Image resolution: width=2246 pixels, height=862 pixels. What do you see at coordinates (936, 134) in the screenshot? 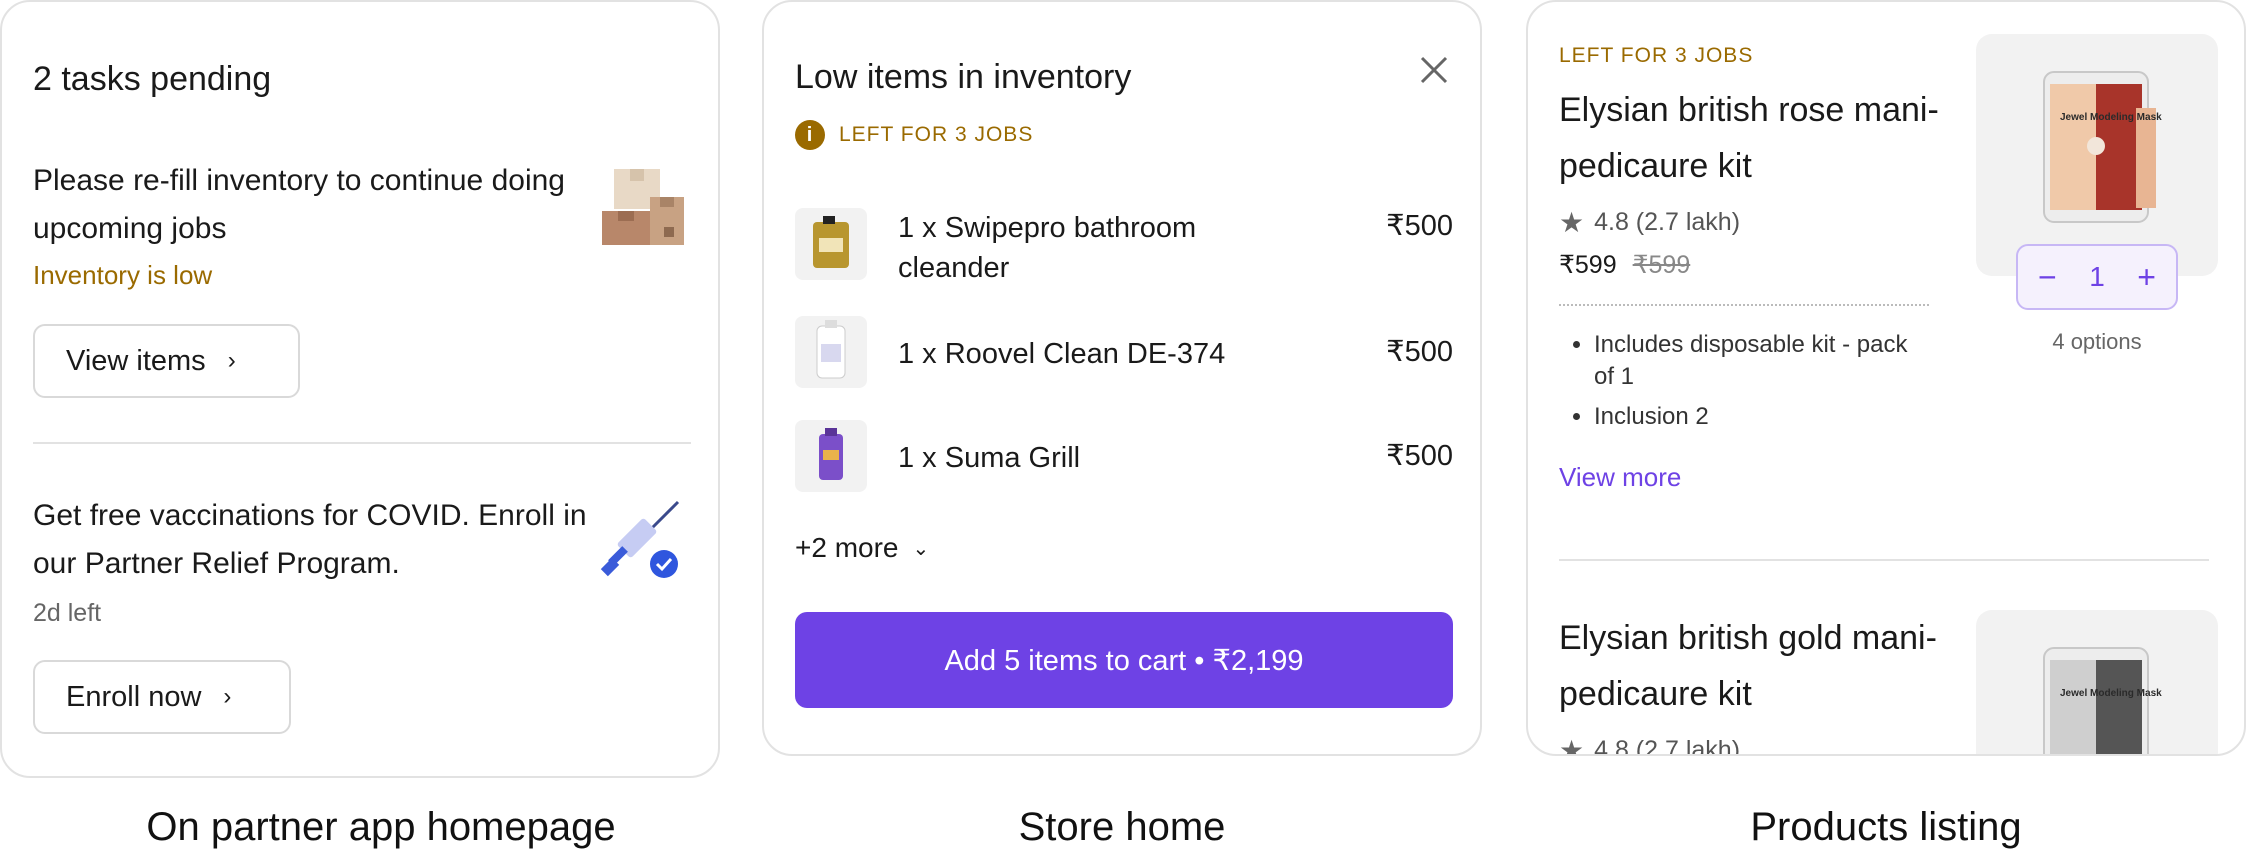
I see `jobs-left-label: LEFT FOR 3 JOBS` at bounding box center [936, 134].